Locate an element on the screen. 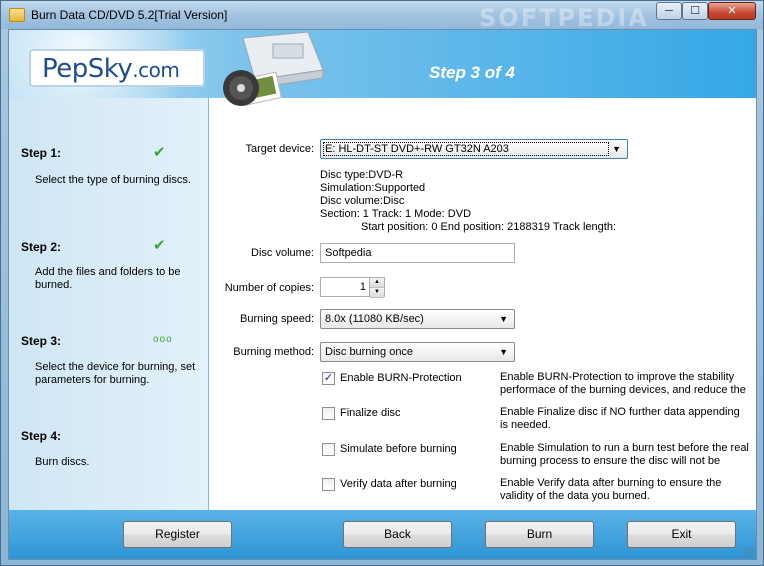 The height and width of the screenshot is (566, 764). step-4-description: Burn discs. is located at coordinates (62, 462).